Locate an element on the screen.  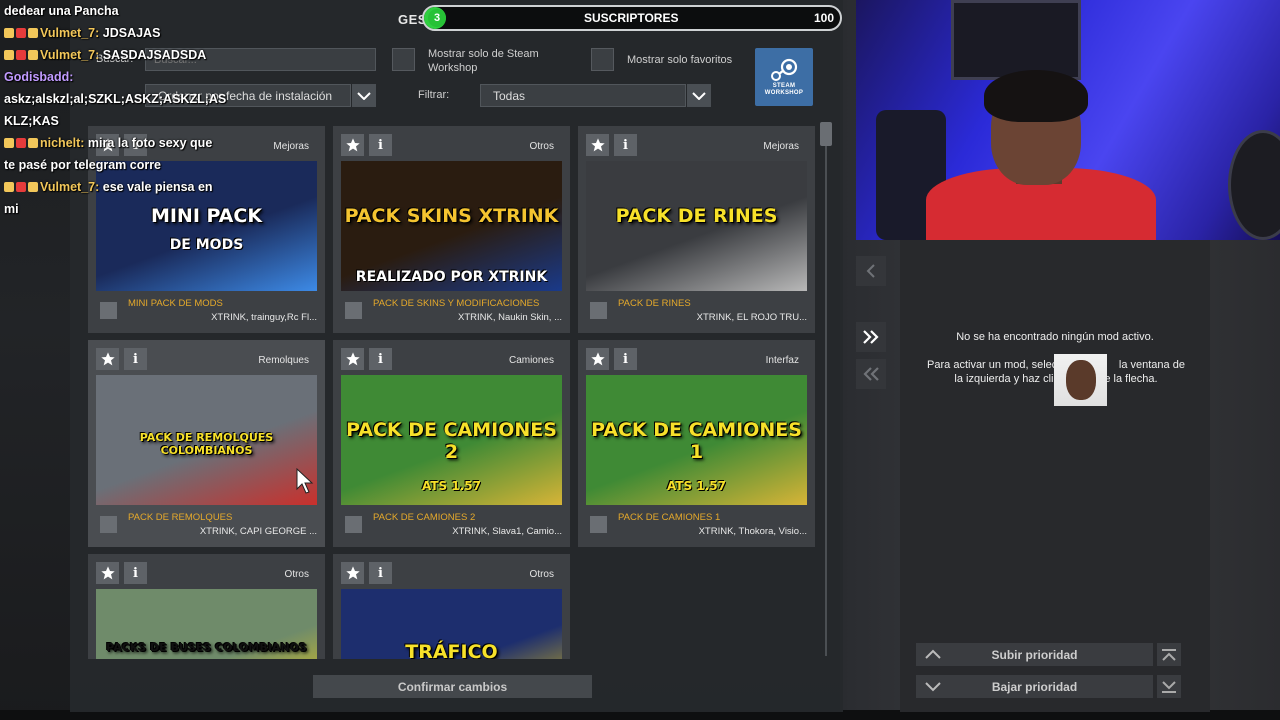
lower-priority-label: Bajar prioridad is located at coordinates (1034, 686).